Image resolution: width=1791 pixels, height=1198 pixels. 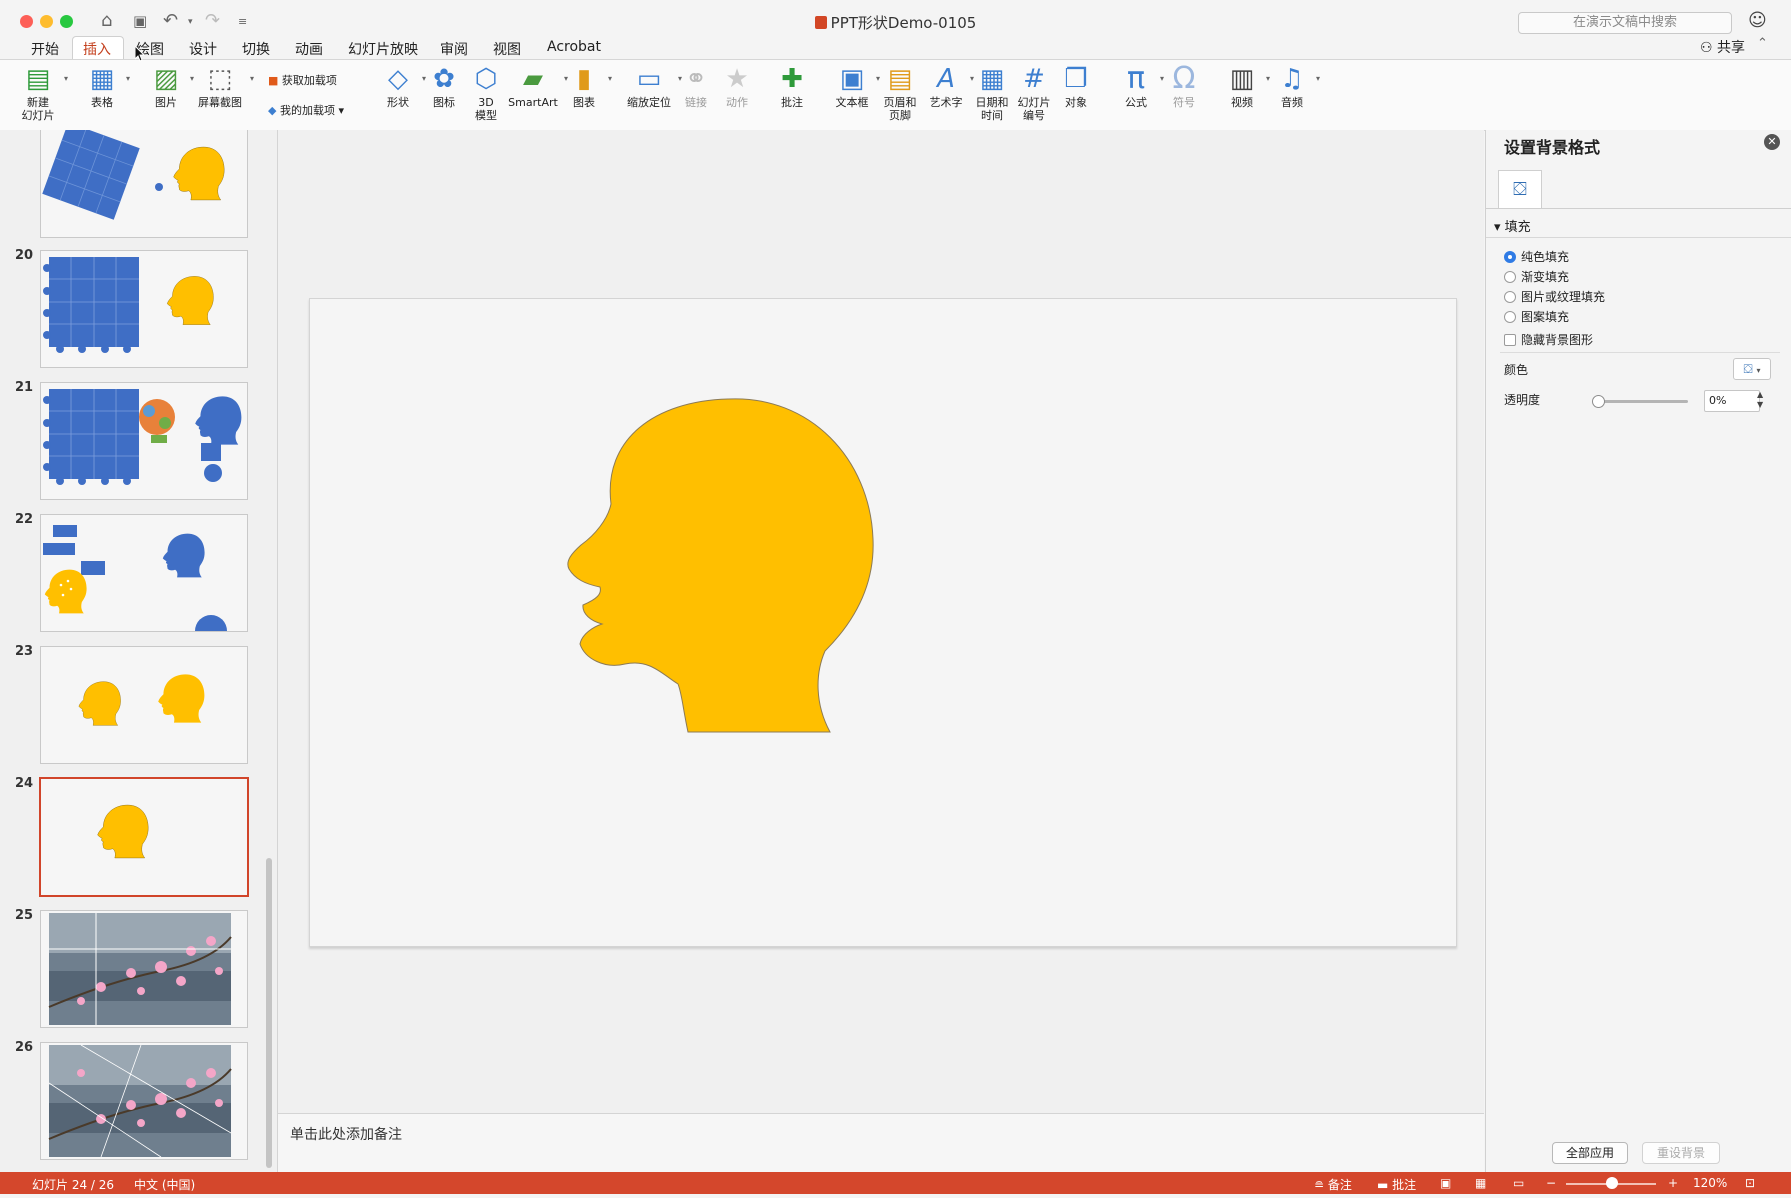 What do you see at coordinates (1552, 147) in the screenshot?
I see `pane-title: 设置背景格式` at bounding box center [1552, 147].